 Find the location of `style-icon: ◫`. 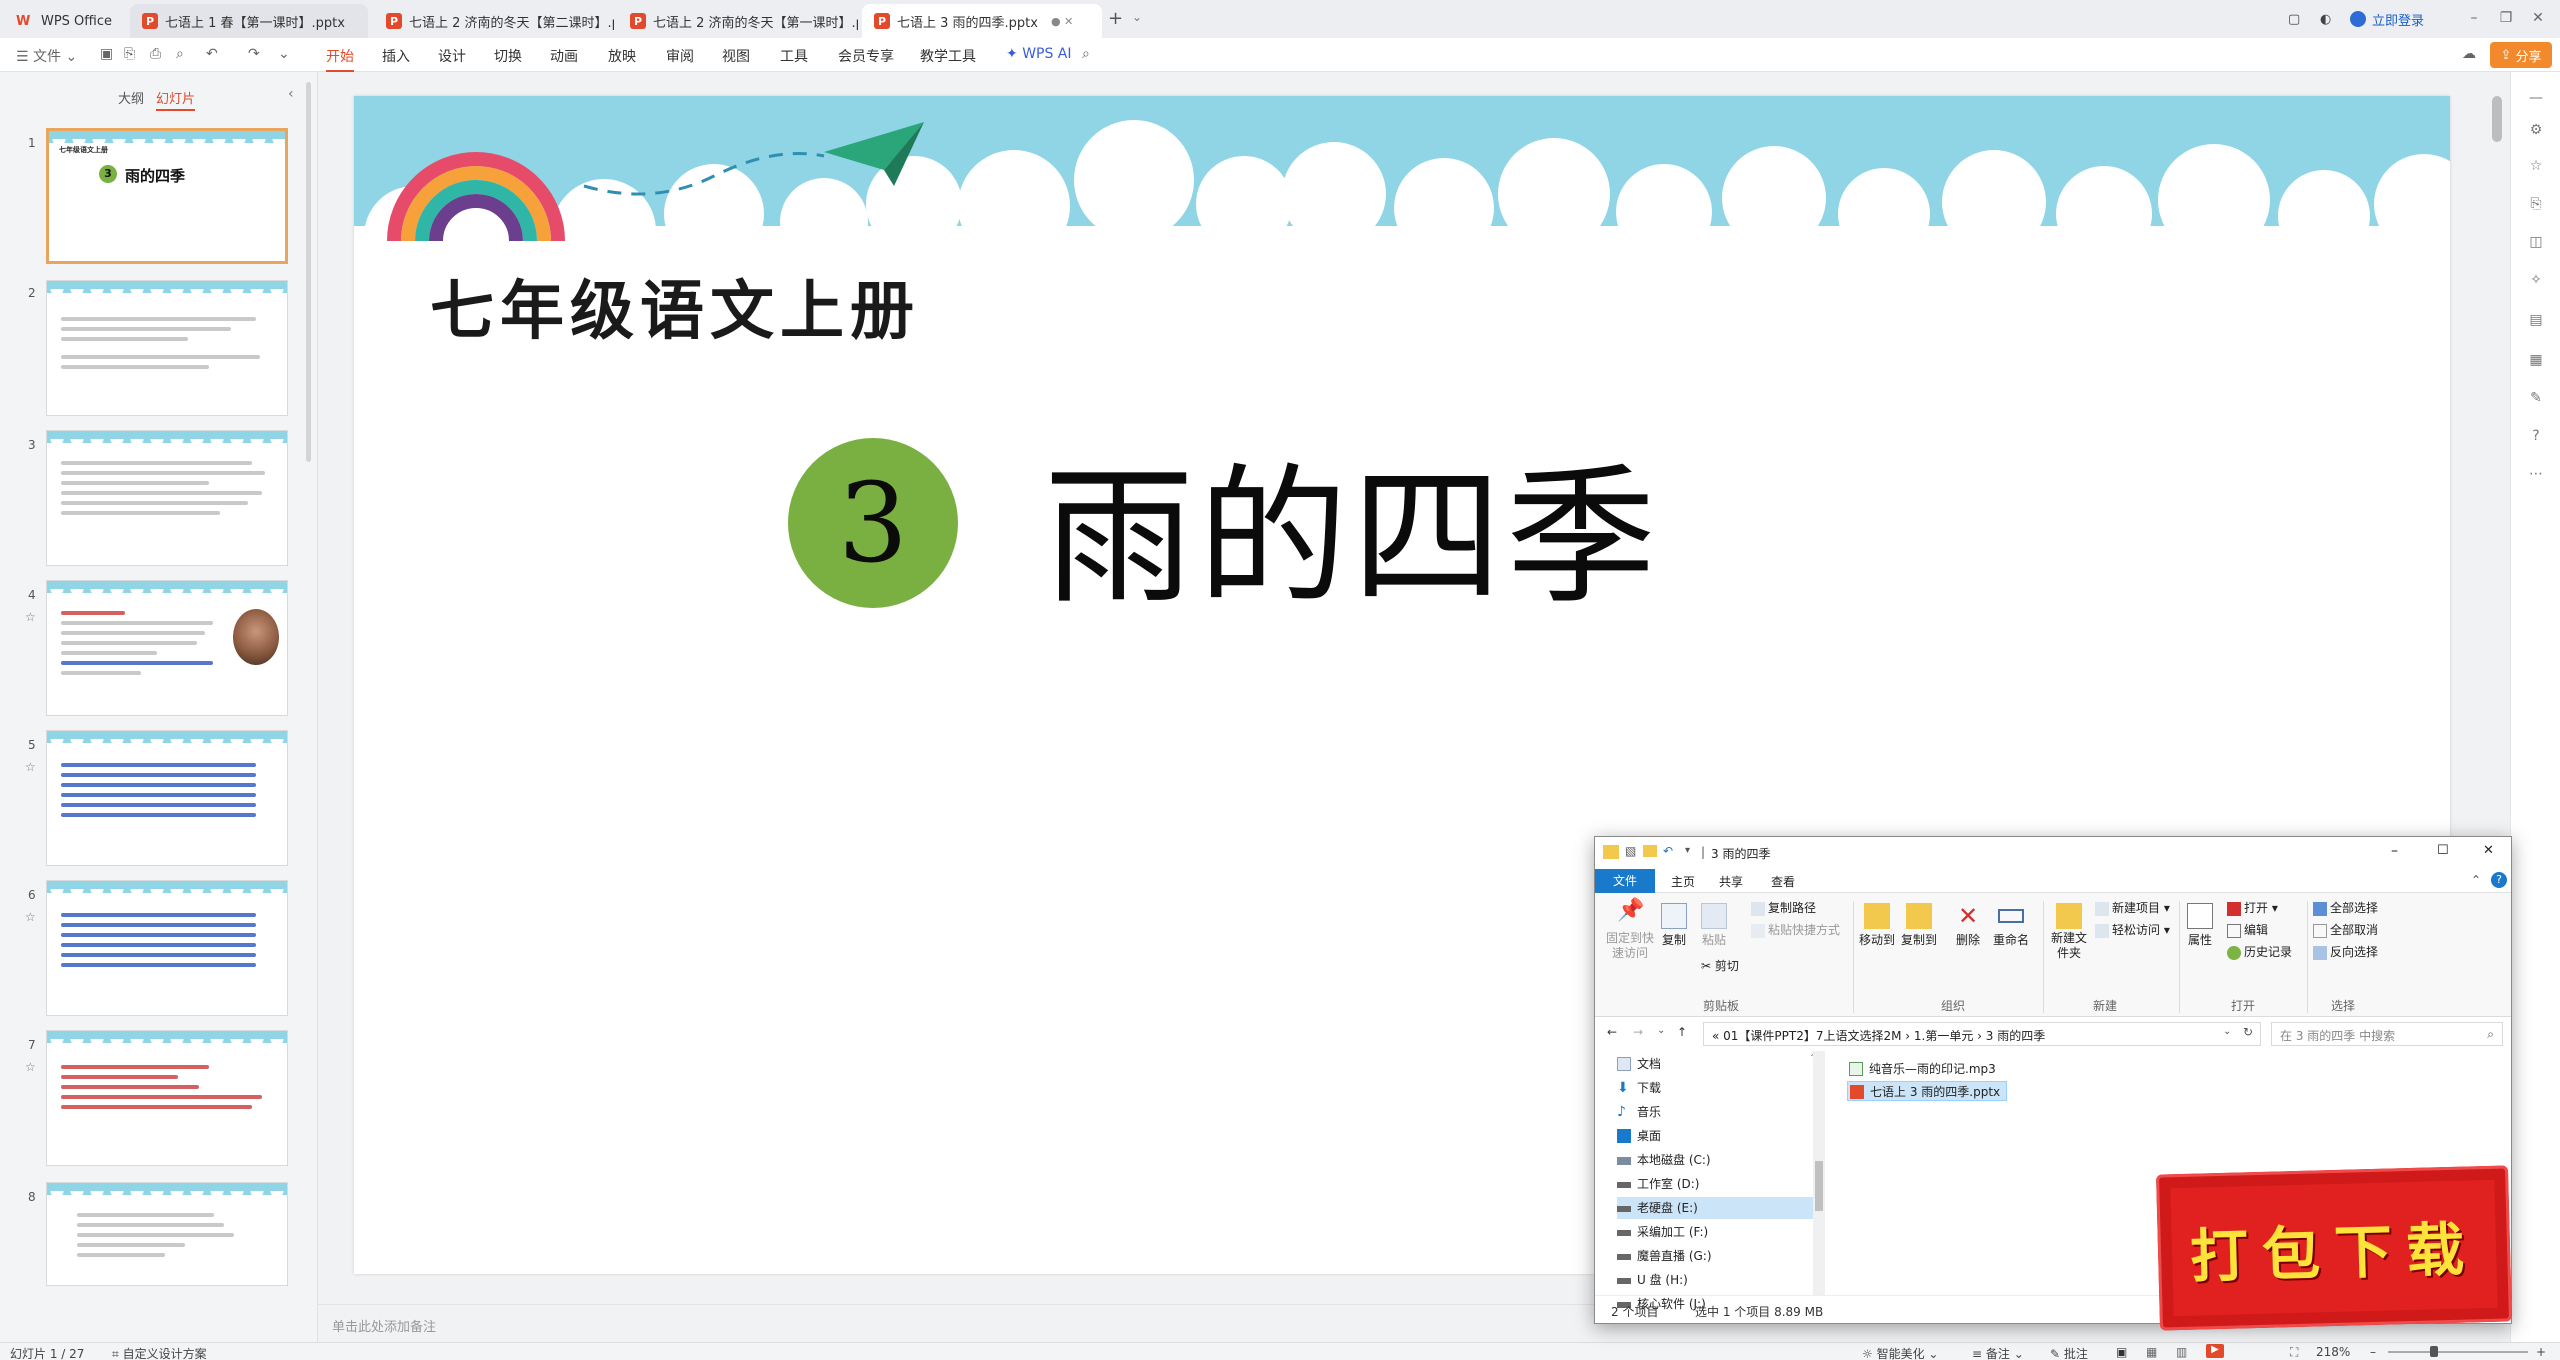

style-icon: ◫ is located at coordinates (2536, 242).